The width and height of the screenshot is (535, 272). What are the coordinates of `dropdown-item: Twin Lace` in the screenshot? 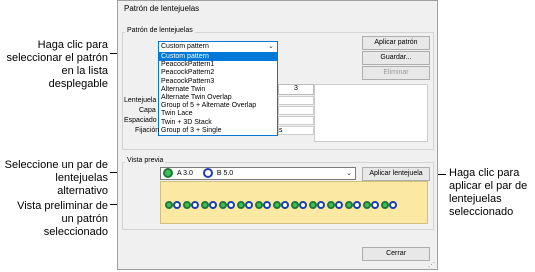 It's located at (218, 114).